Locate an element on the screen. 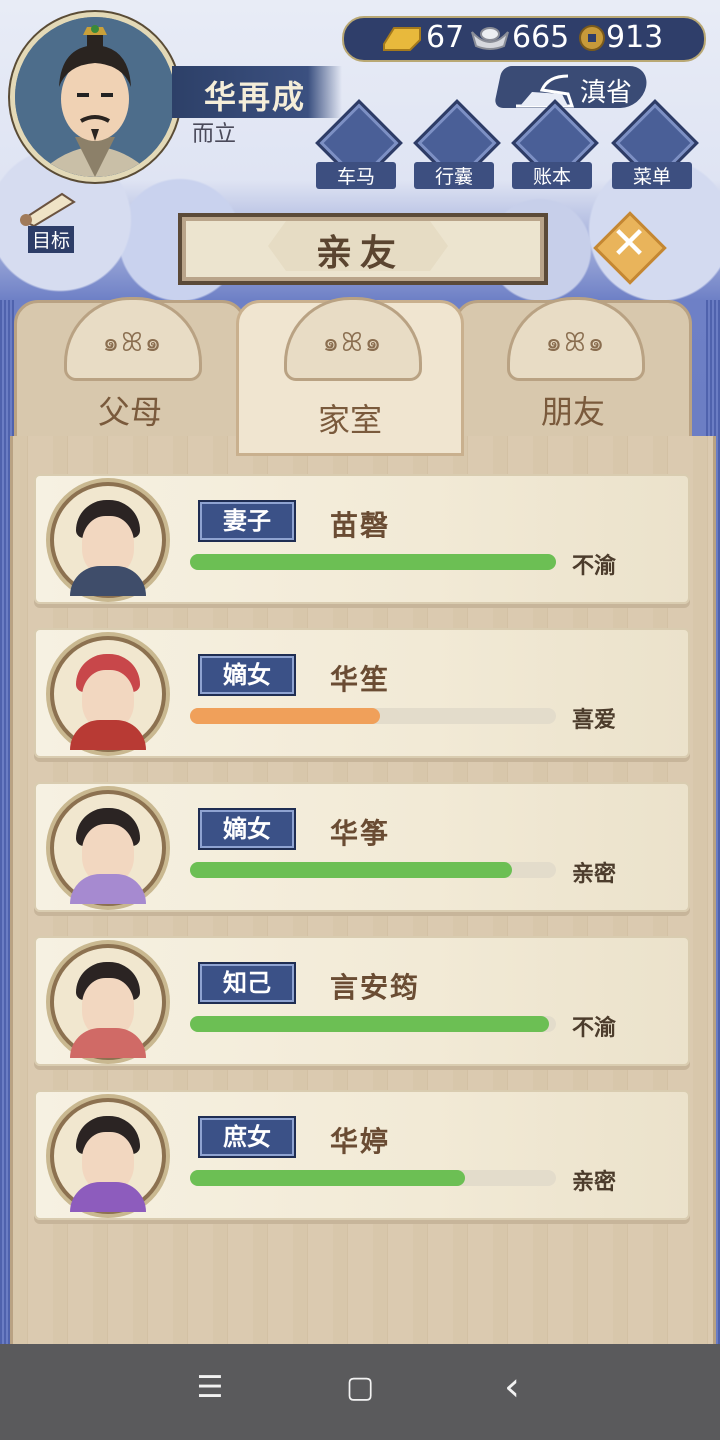  tab-parents: ๑ꕤ๑ 父母 is located at coordinates (130, 376).